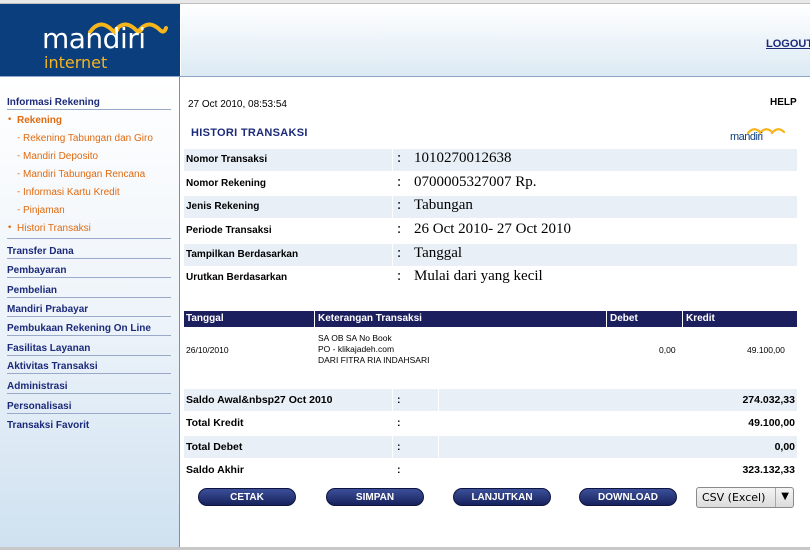 Image resolution: width=810 pixels, height=550 pixels. Describe the element at coordinates (700, 318) in the screenshot. I see `column-header-kredit: Kredit` at that location.